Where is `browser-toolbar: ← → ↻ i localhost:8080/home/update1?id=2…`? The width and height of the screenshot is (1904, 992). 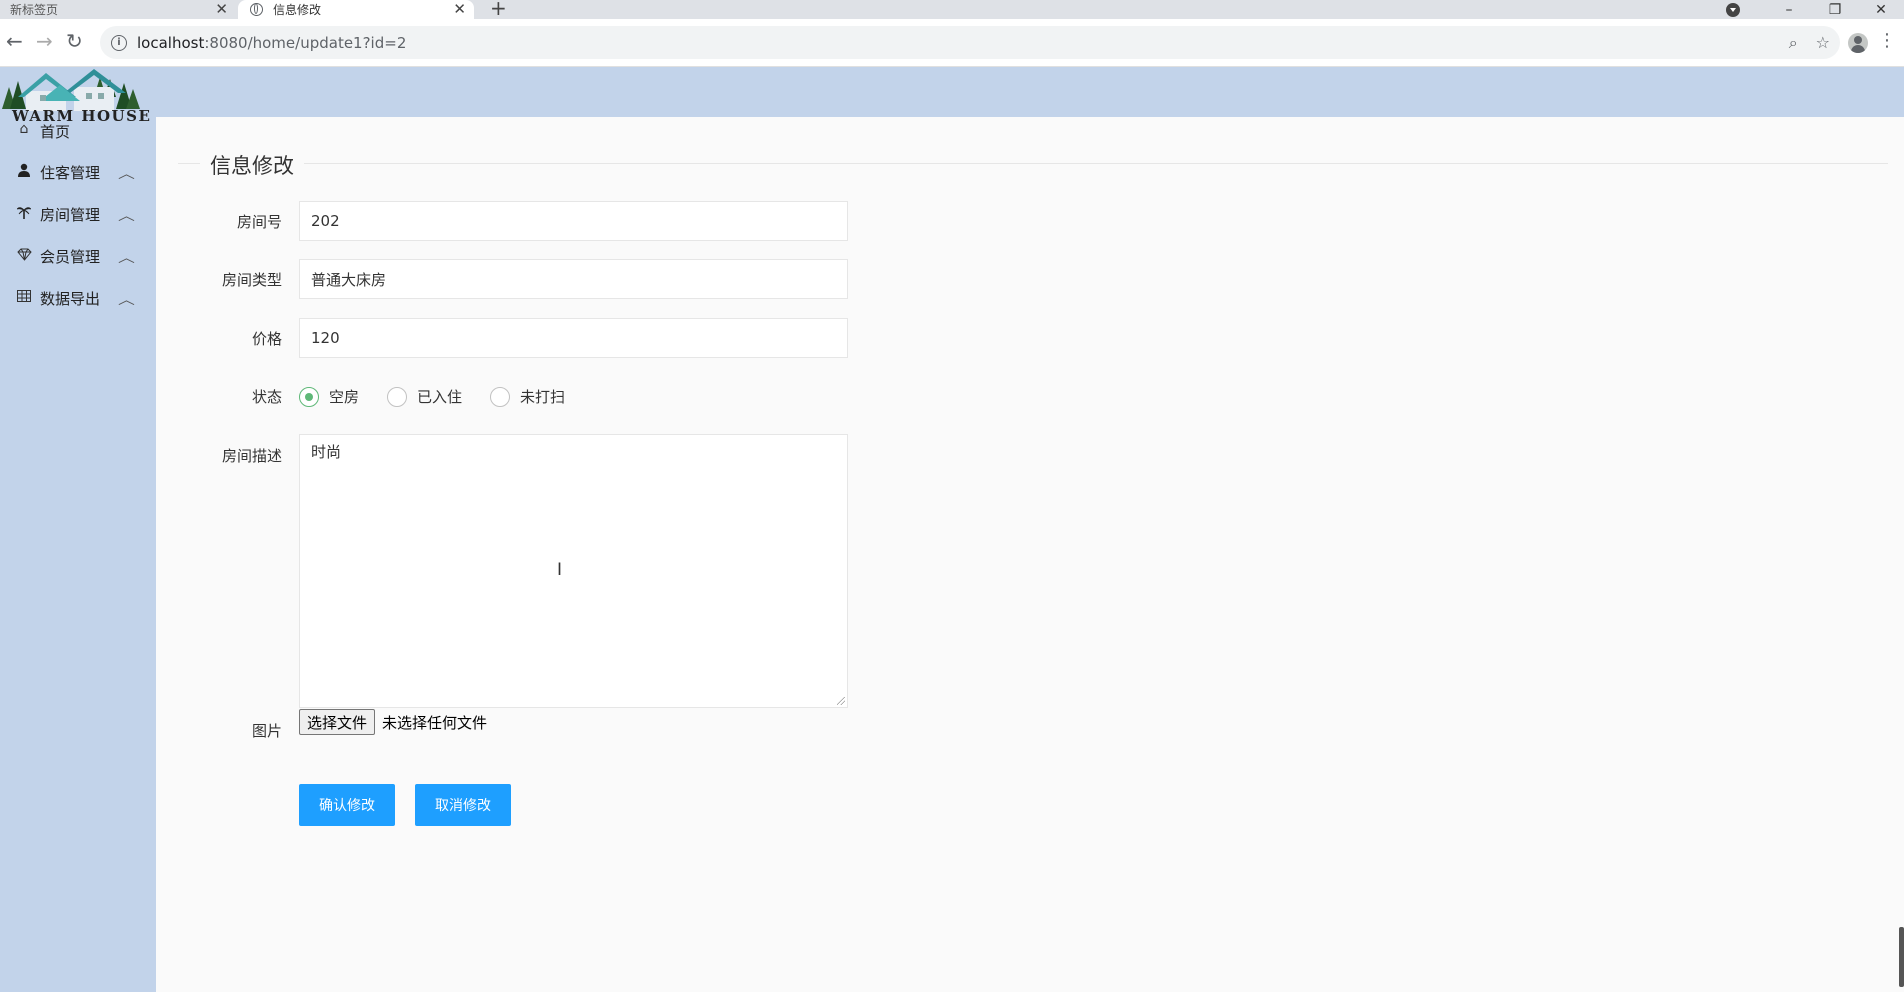 browser-toolbar: ← → ↻ i localhost:8080/home/update1?id=2… is located at coordinates (952, 43).